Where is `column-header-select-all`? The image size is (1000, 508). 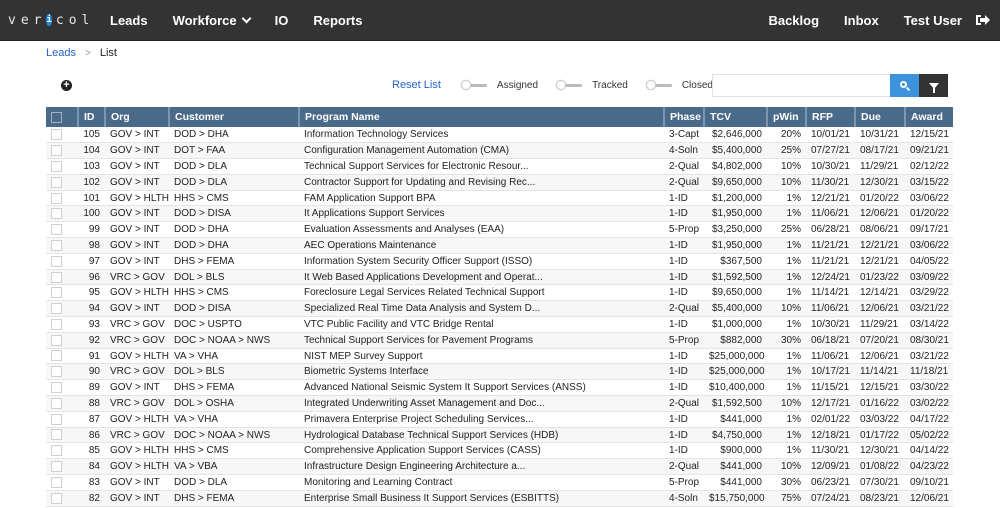 column-header-select-all is located at coordinates (62, 117).